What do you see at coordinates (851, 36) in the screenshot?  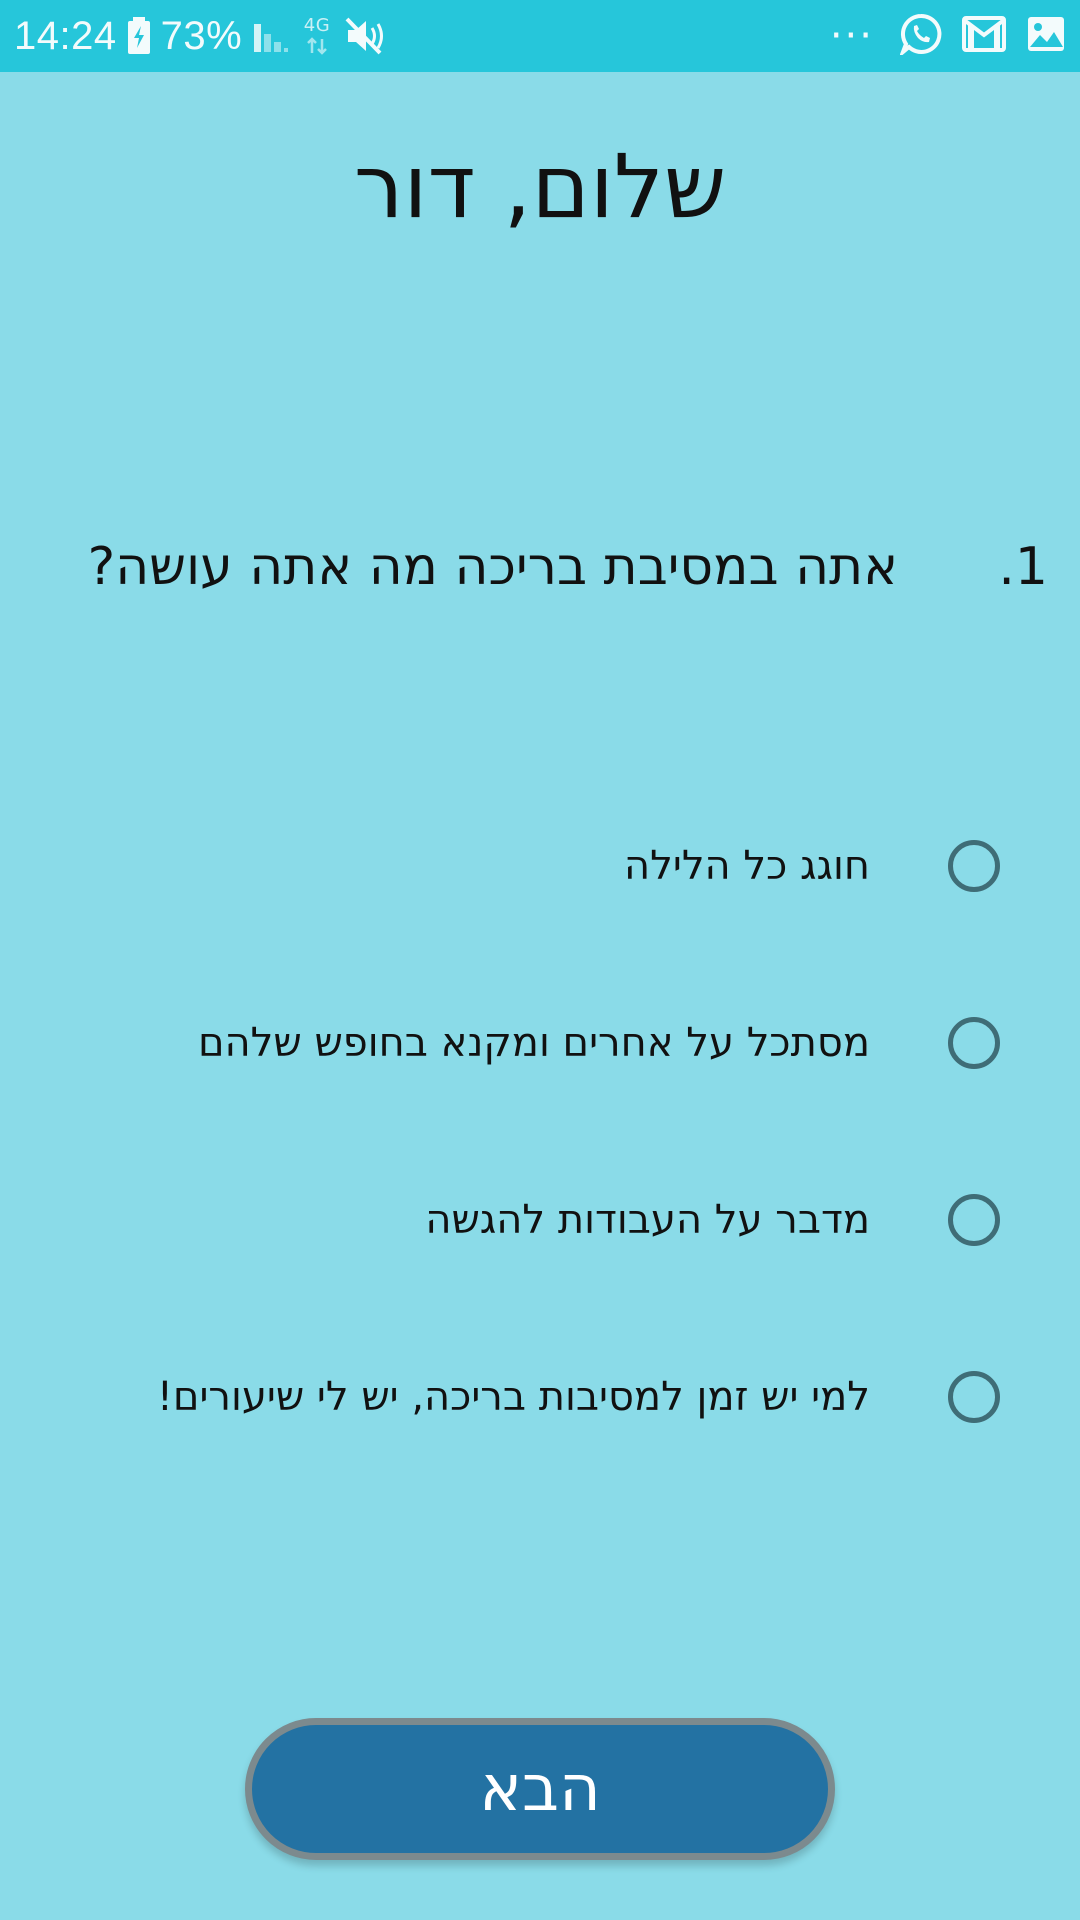 I see `more-notifications-icon: ···` at bounding box center [851, 36].